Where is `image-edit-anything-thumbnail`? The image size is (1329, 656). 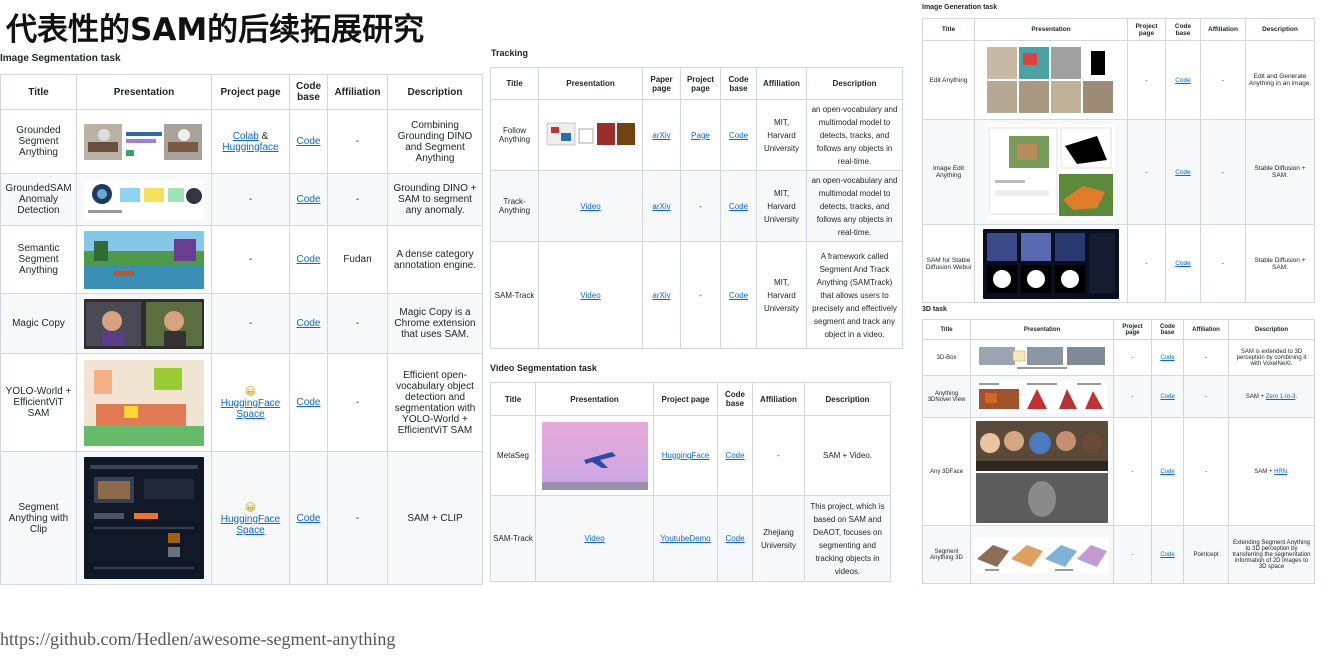 image-edit-anything-thumbnail is located at coordinates (1051, 172).